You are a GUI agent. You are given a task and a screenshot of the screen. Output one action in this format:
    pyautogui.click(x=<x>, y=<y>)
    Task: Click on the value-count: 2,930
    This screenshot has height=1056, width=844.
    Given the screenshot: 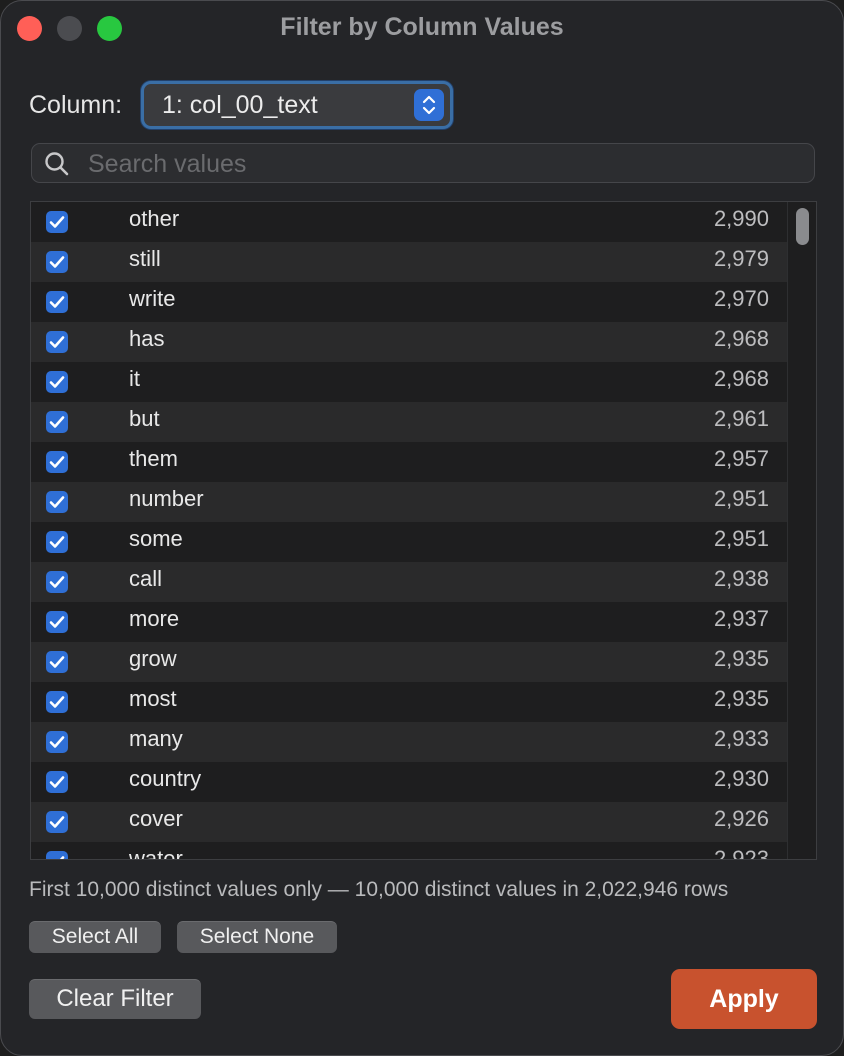 What is the action you would take?
    pyautogui.click(x=741, y=778)
    